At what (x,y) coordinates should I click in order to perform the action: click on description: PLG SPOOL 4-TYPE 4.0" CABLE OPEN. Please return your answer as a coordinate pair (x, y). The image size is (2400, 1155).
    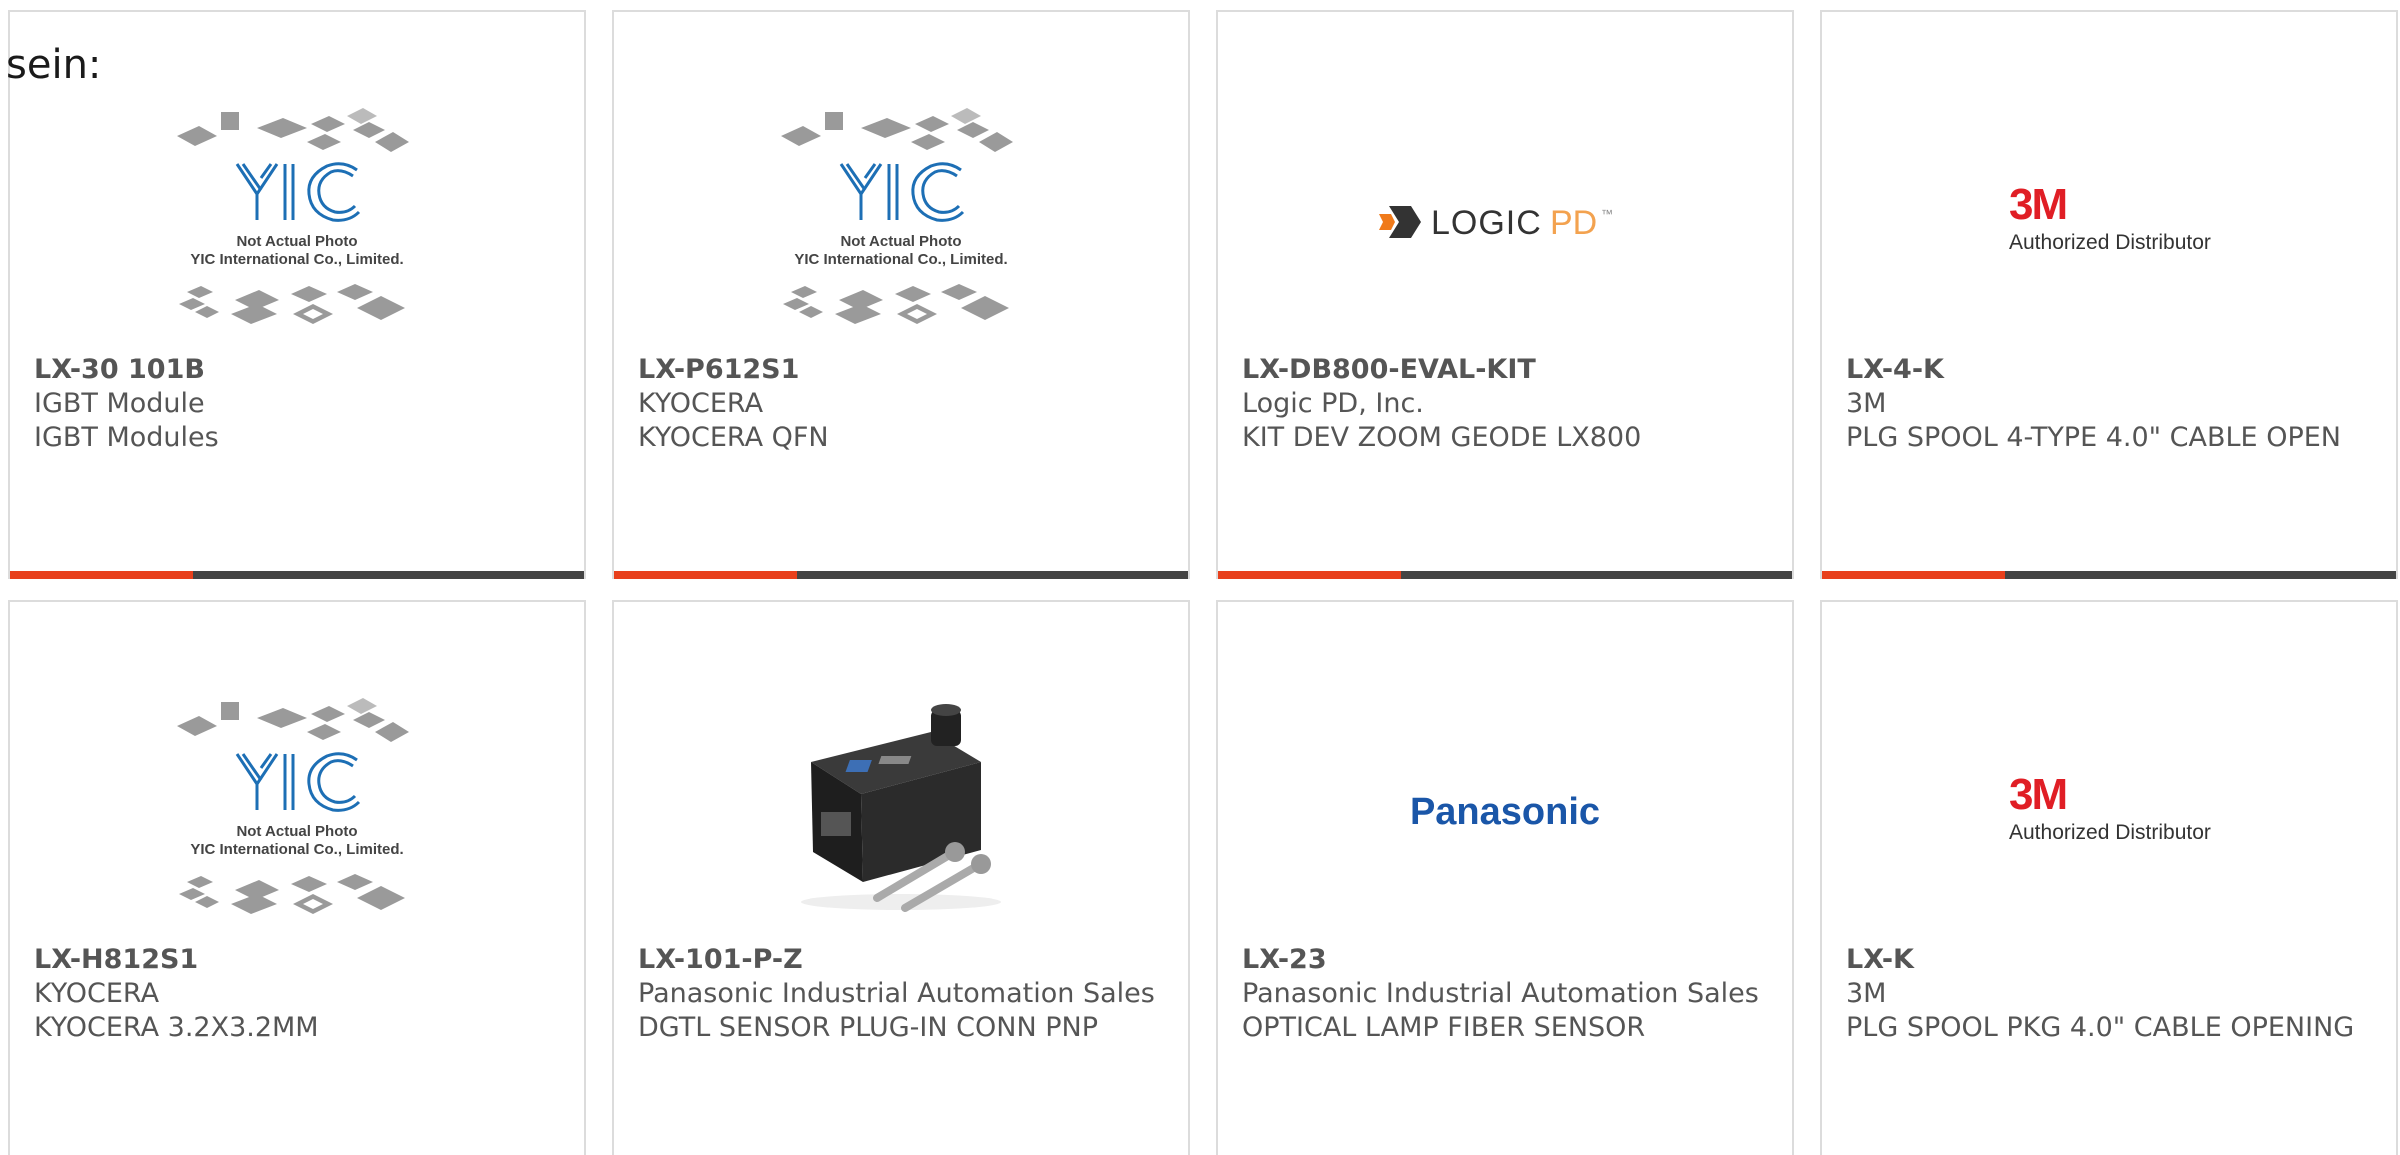
    Looking at the image, I should click on (2093, 437).